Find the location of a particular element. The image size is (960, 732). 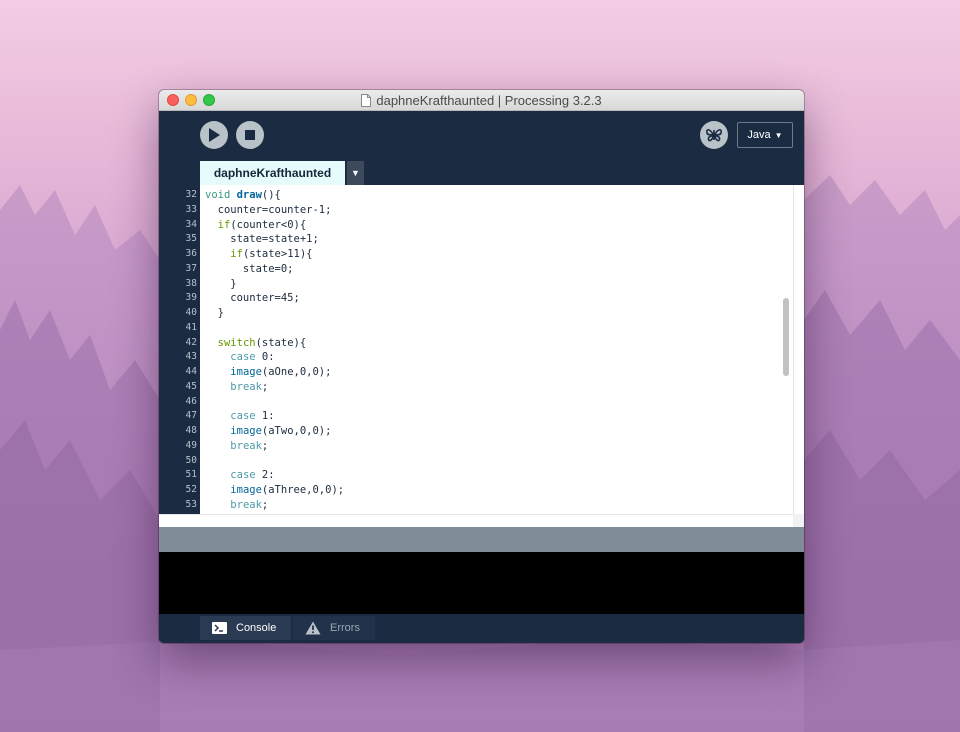

tab-daphnekrafthaunted: daphneKrafthaunted is located at coordinates (272, 173).